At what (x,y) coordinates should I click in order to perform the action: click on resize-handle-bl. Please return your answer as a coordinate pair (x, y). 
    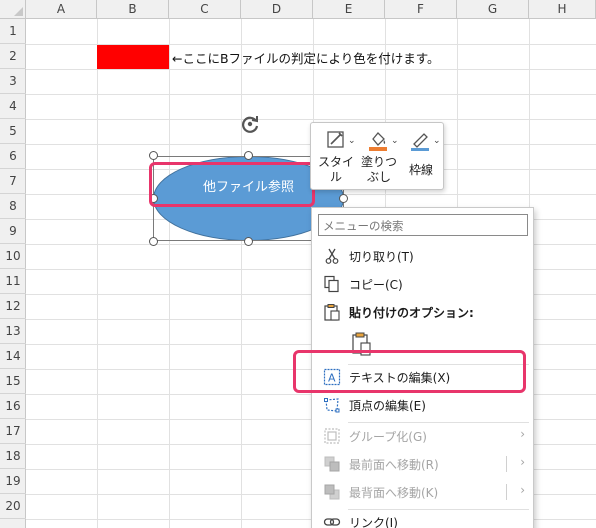
    Looking at the image, I should click on (153, 241).